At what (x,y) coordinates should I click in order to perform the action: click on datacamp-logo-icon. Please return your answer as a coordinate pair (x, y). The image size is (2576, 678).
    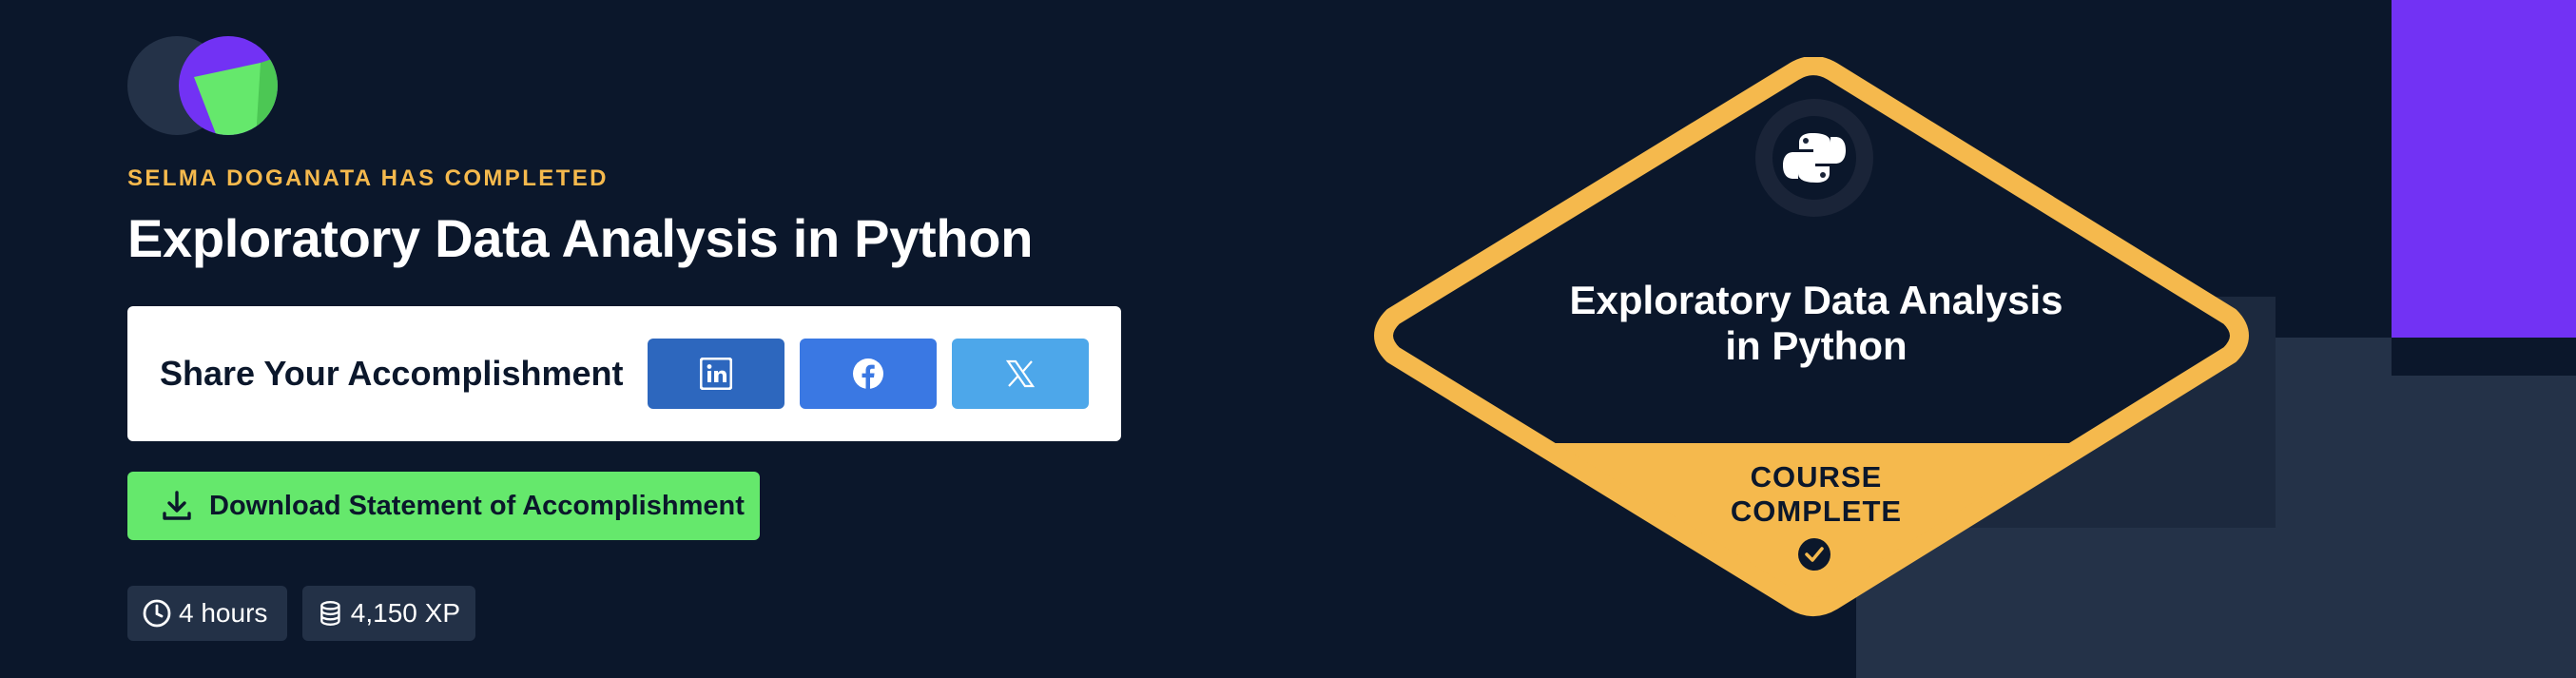
    Looking at the image, I should click on (202, 85).